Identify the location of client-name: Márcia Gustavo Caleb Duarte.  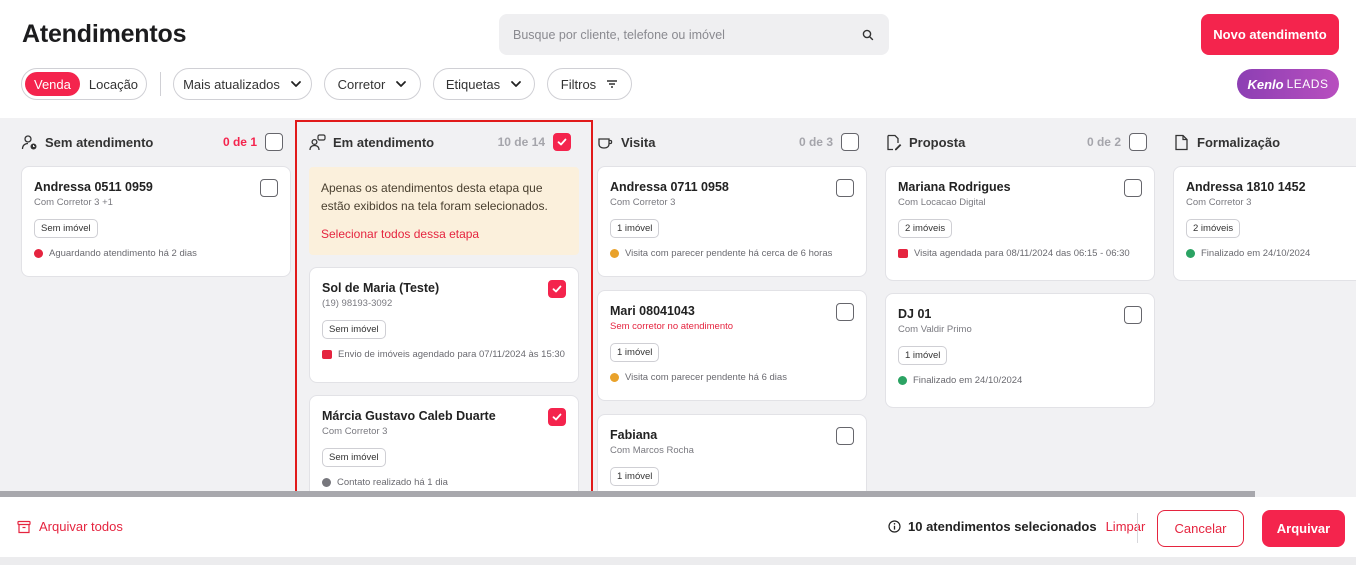
(409, 416).